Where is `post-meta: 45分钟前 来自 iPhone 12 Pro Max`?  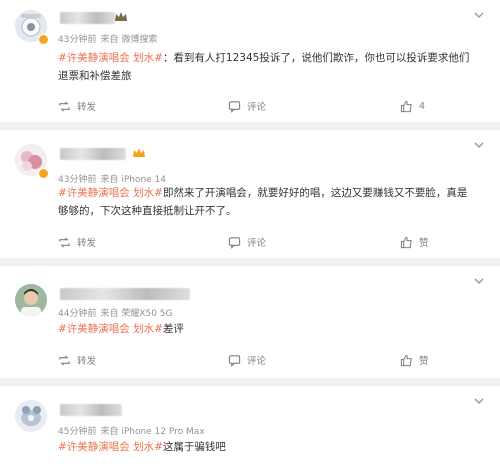 post-meta: 45分钟前 来自 iPhone 12 Pro Max is located at coordinates (131, 430).